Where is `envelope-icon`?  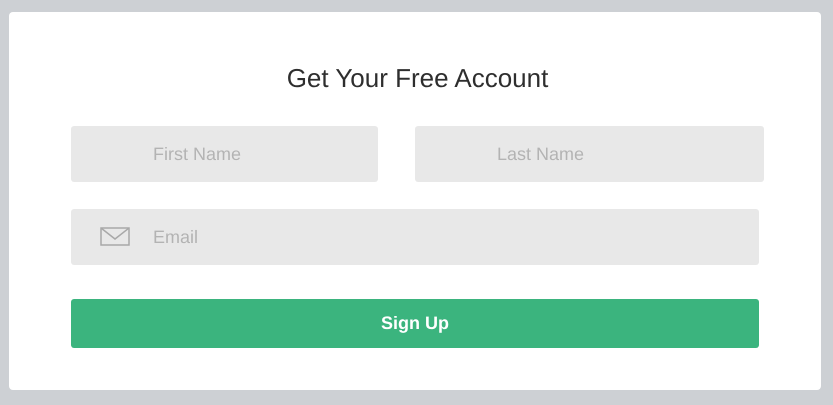 envelope-icon is located at coordinates (115, 237).